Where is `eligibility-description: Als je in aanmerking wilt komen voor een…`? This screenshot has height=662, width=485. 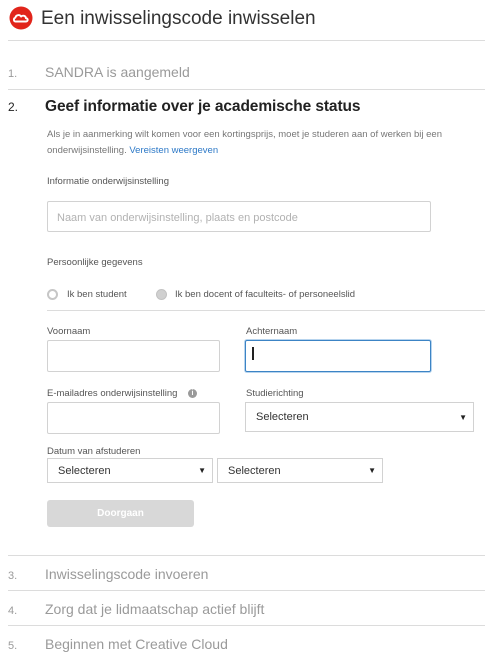 eligibility-description: Als je in aanmerking wilt komen voor een… is located at coordinates (257, 143).